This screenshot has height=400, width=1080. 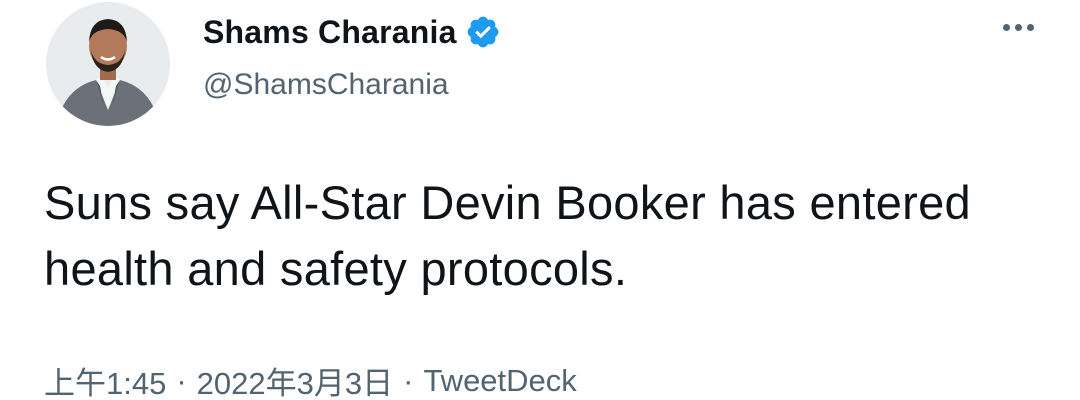 I want to click on avatar-photo, so click(x=108, y=64).